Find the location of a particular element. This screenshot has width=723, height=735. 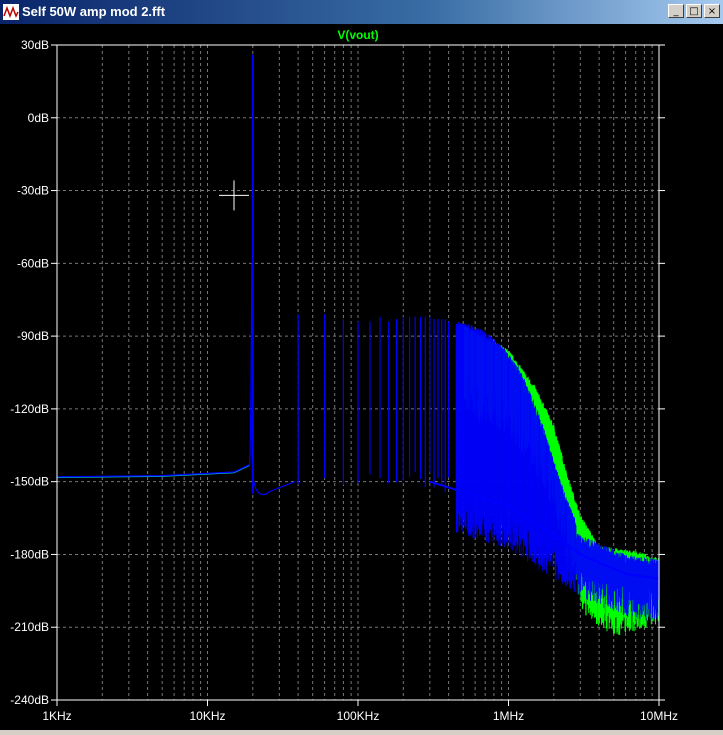

x-tick-label: 1KHz is located at coordinates (56, 716).